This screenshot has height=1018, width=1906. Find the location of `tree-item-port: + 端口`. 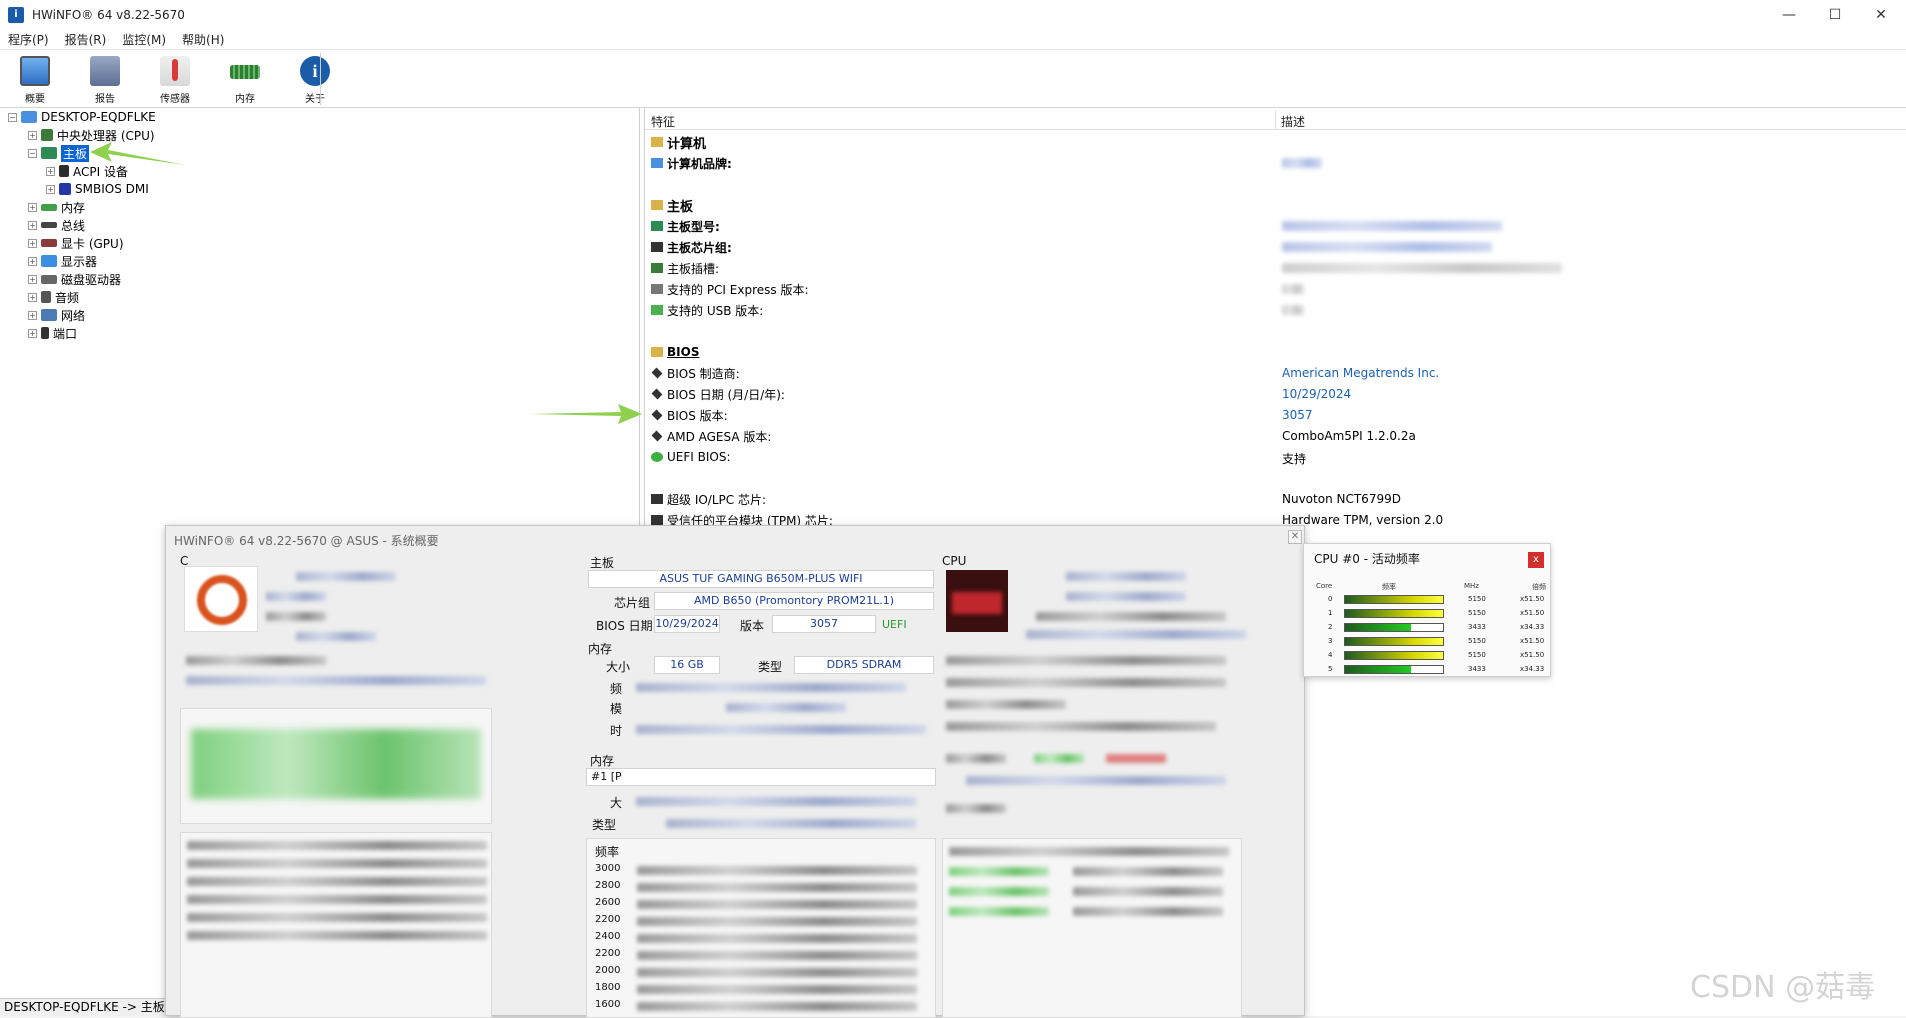

tree-item-port: + 端口 is located at coordinates (52, 333).